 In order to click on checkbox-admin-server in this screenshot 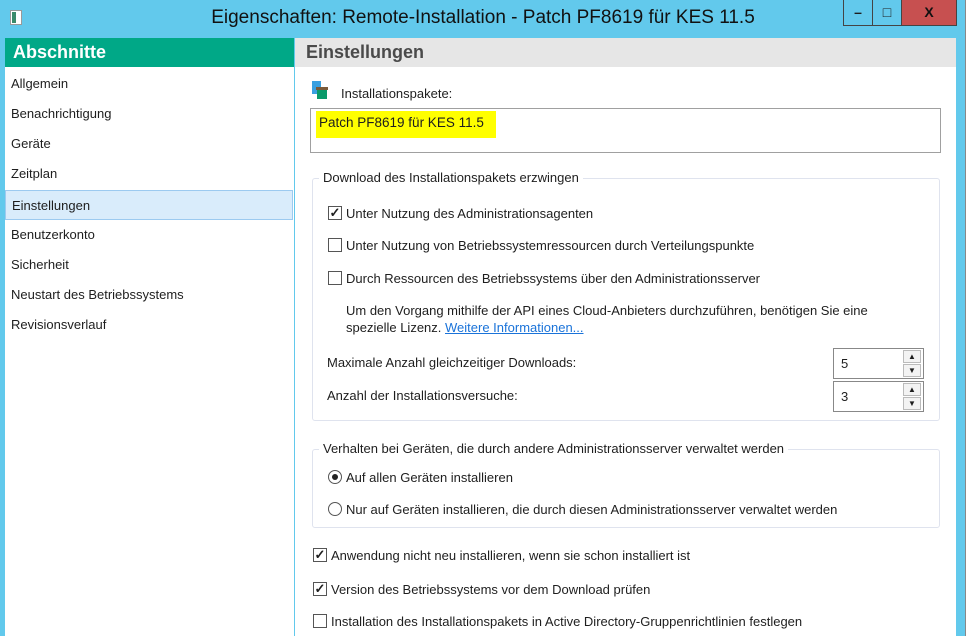, I will do `click(335, 278)`.